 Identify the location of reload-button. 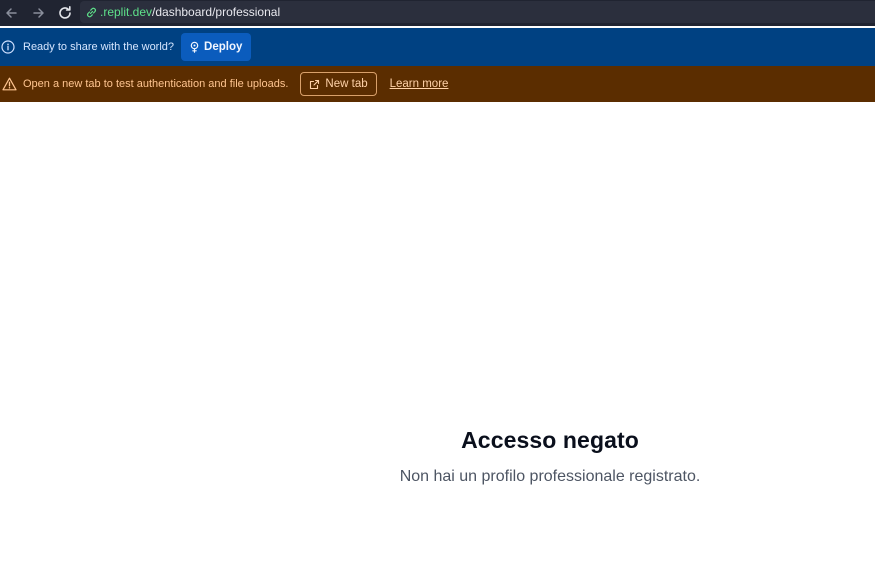
(65, 13).